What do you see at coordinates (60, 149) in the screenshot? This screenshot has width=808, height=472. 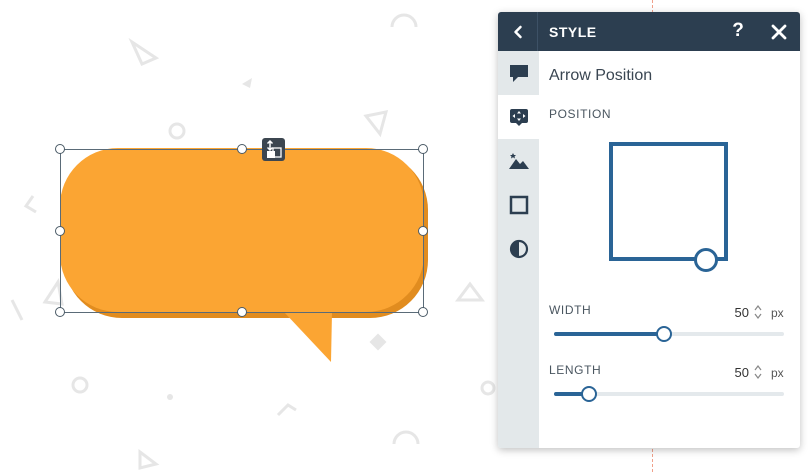 I see `resize-handle-top-left` at bounding box center [60, 149].